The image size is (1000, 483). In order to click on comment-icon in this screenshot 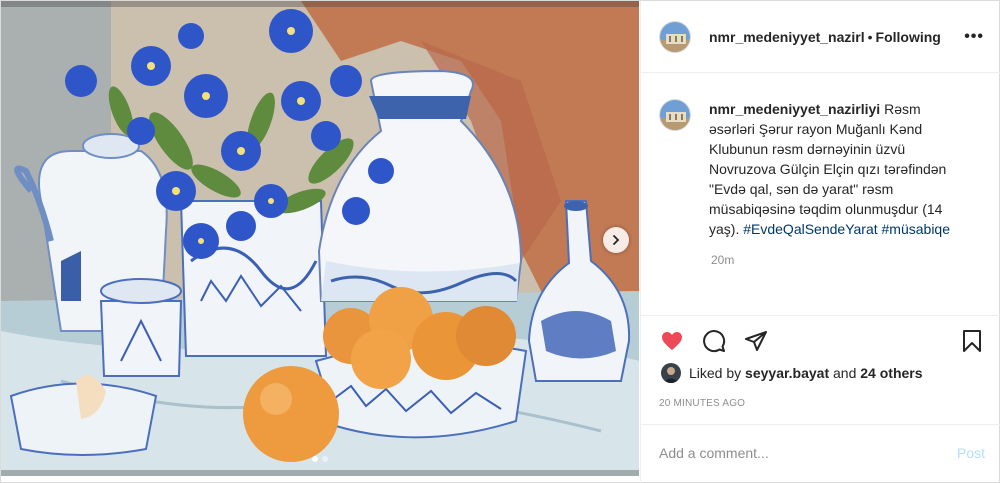, I will do `click(714, 340)`.